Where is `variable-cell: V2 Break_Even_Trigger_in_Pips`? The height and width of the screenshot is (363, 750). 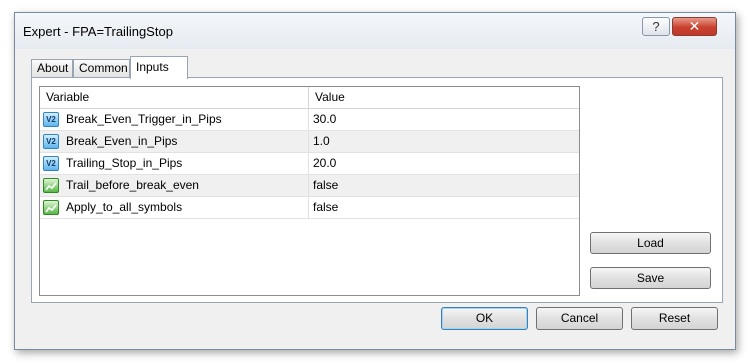
variable-cell: V2 Break_Even_Trigger_in_Pips is located at coordinates (174, 119).